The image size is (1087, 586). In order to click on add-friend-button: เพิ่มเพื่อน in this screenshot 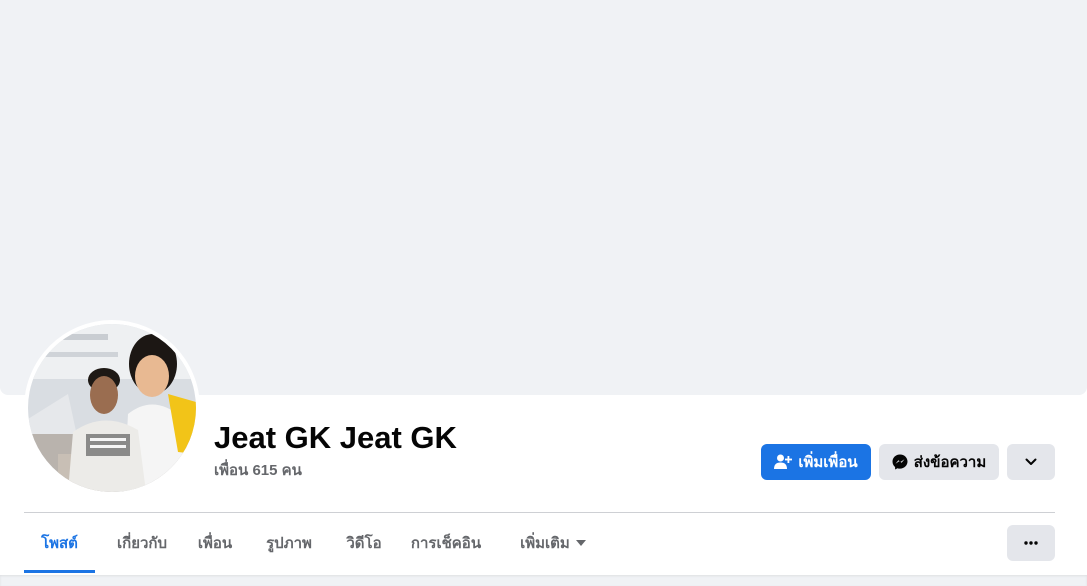, I will do `click(816, 462)`.